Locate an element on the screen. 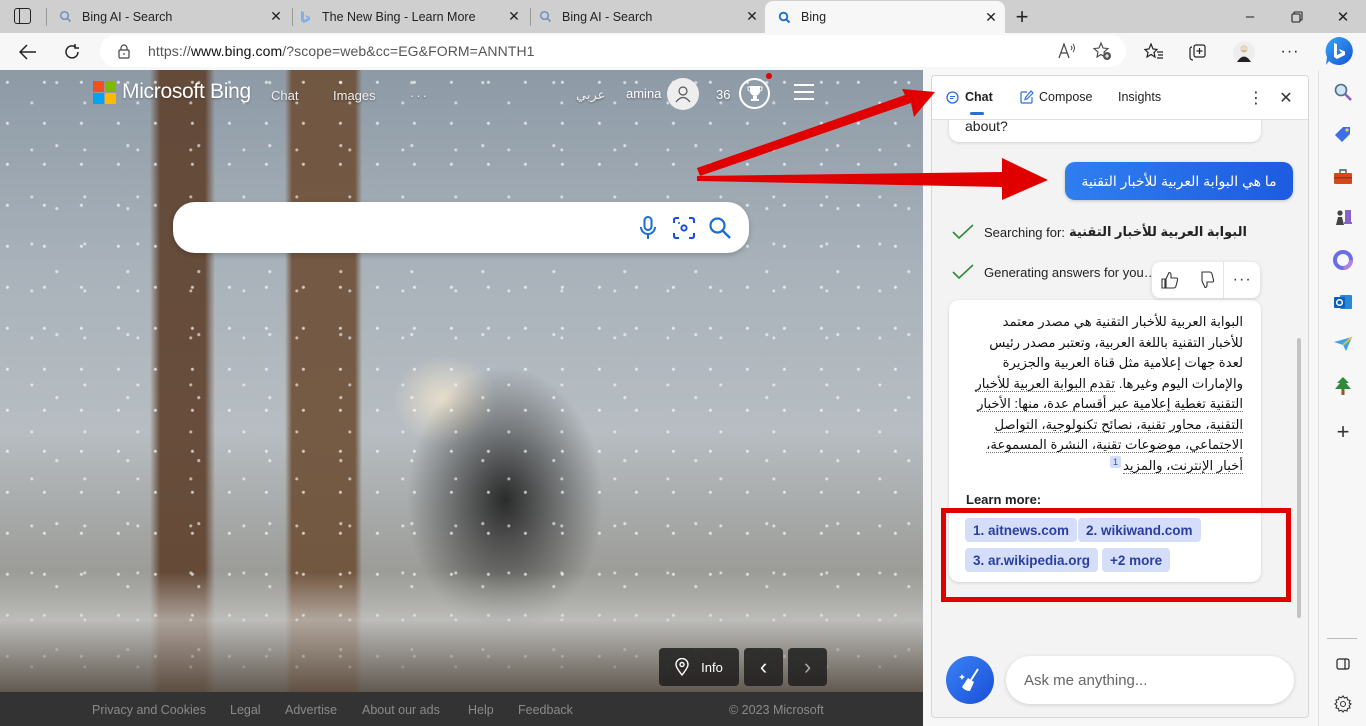 The image size is (1366, 726). location-pin-icon is located at coordinates (682, 667).